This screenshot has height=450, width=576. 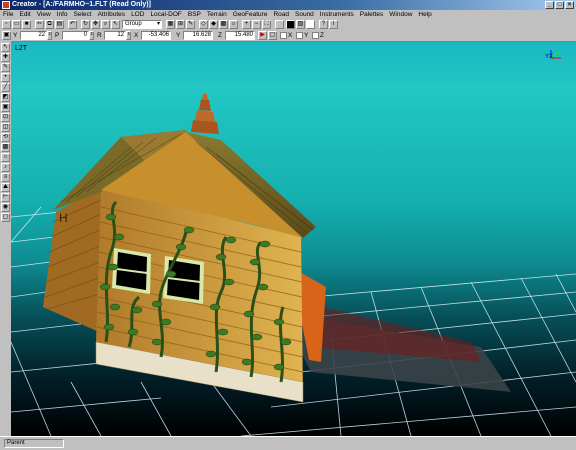 I want to click on palette-icon: ▧, so click(x=300, y=24).